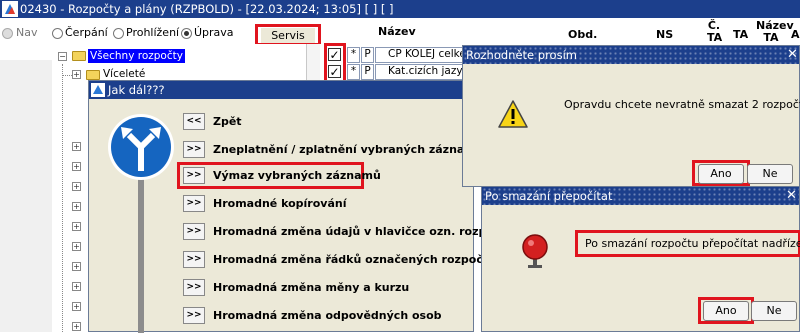 This screenshot has width=800, height=333. What do you see at coordinates (26, 196) in the screenshot?
I see `left-panel` at bounding box center [26, 196].